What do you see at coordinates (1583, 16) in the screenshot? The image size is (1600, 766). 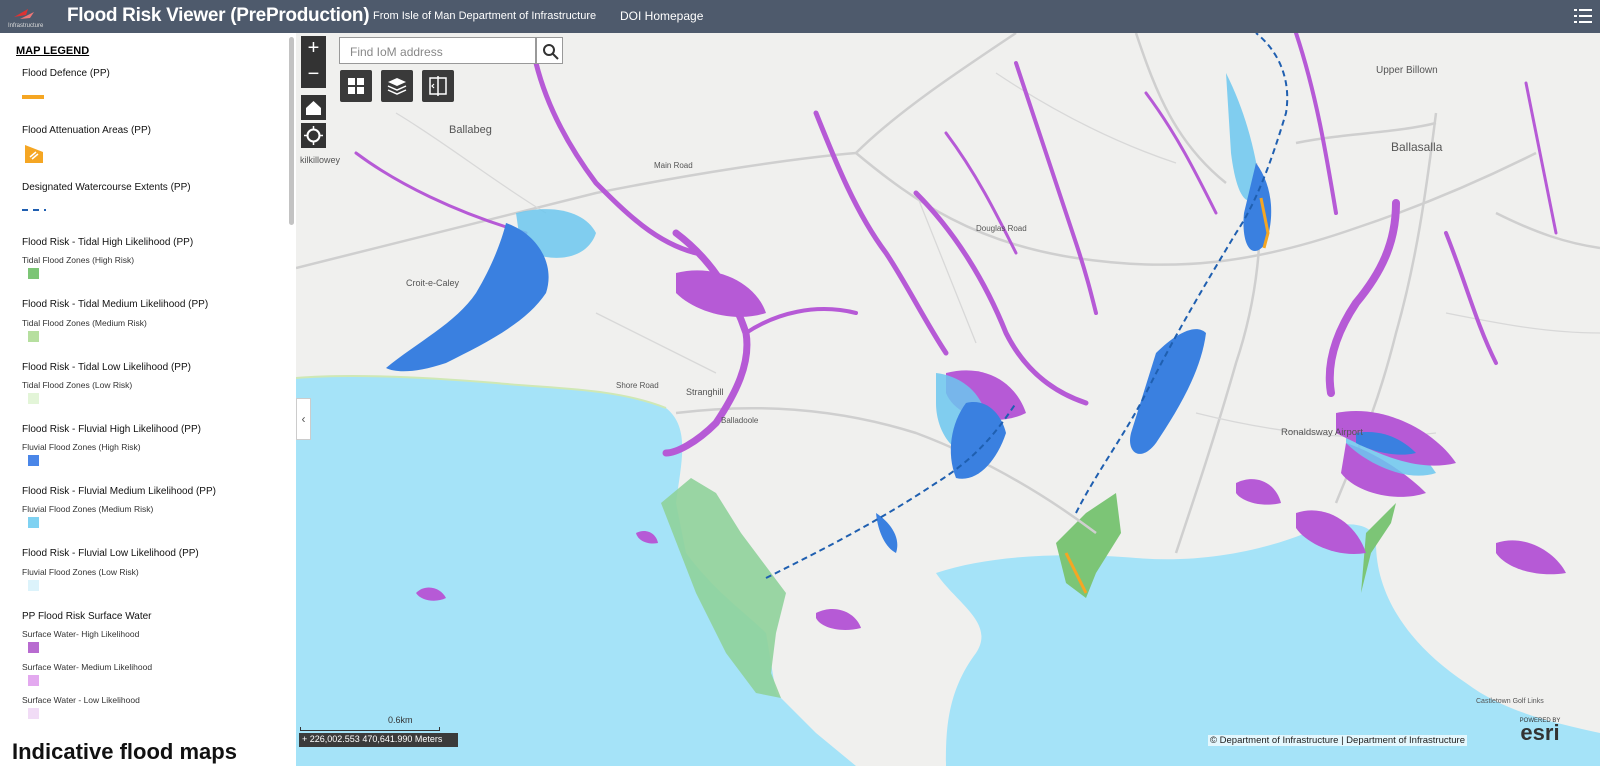 I see `menu-icon` at bounding box center [1583, 16].